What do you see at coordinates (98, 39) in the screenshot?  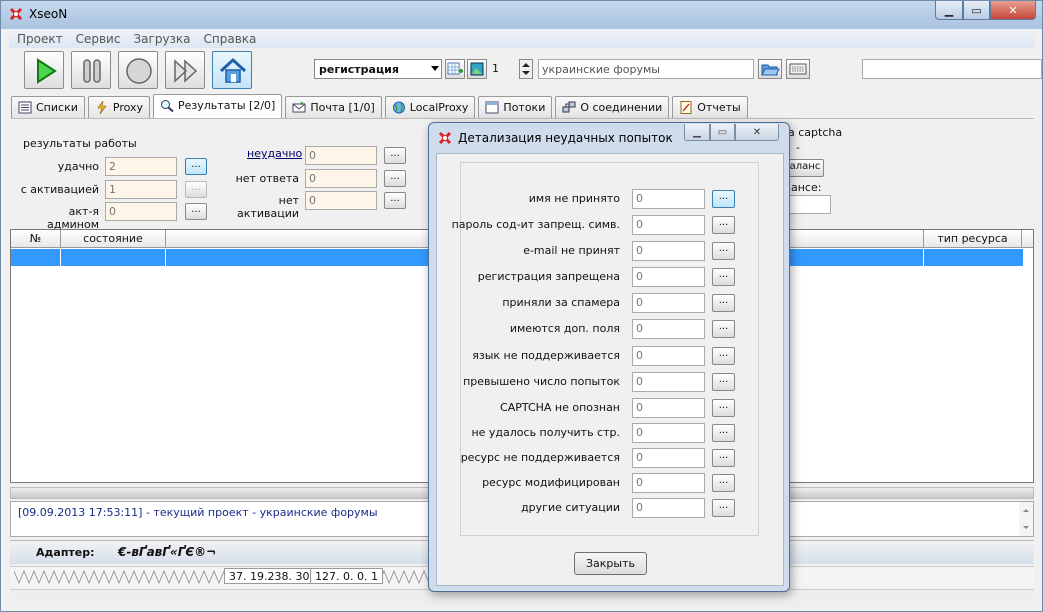 I see `menu-service: Сервис` at bounding box center [98, 39].